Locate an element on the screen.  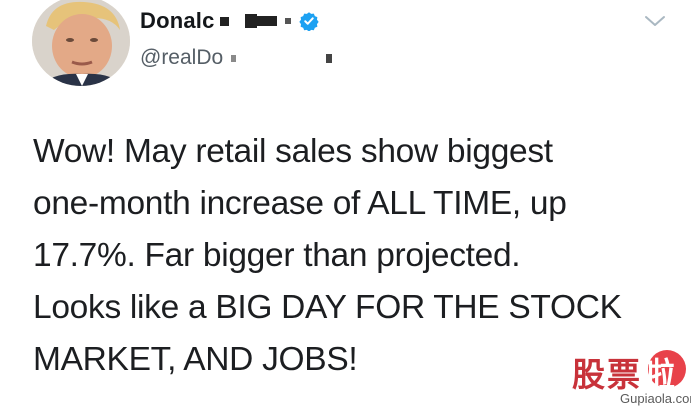
watermark-brand-chars: 股票 is located at coordinates (607, 374).